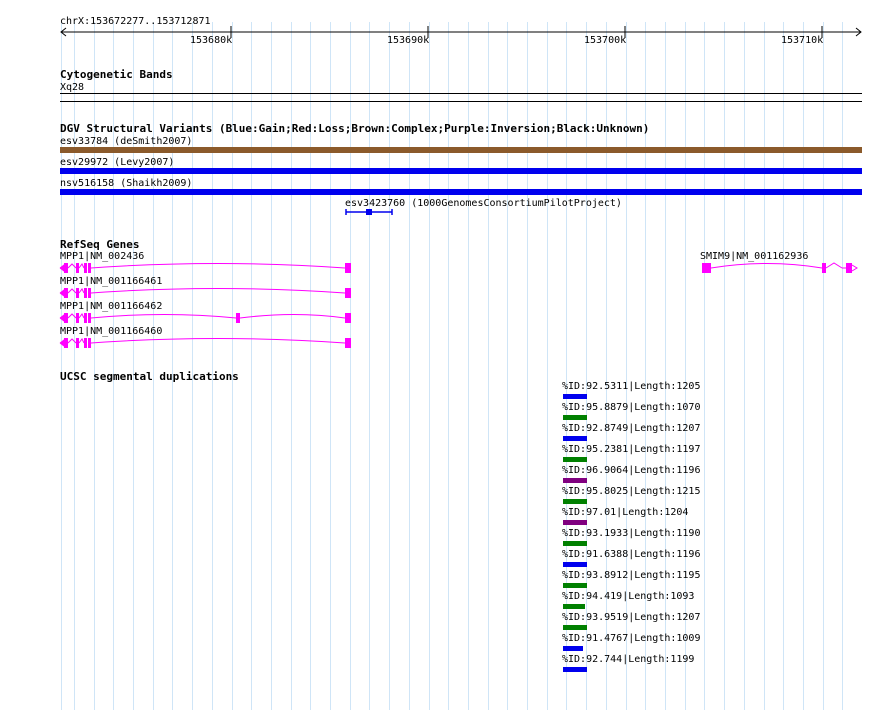  I want to click on segdup-label: %ID:92.5311|Length:1205, so click(631, 386).